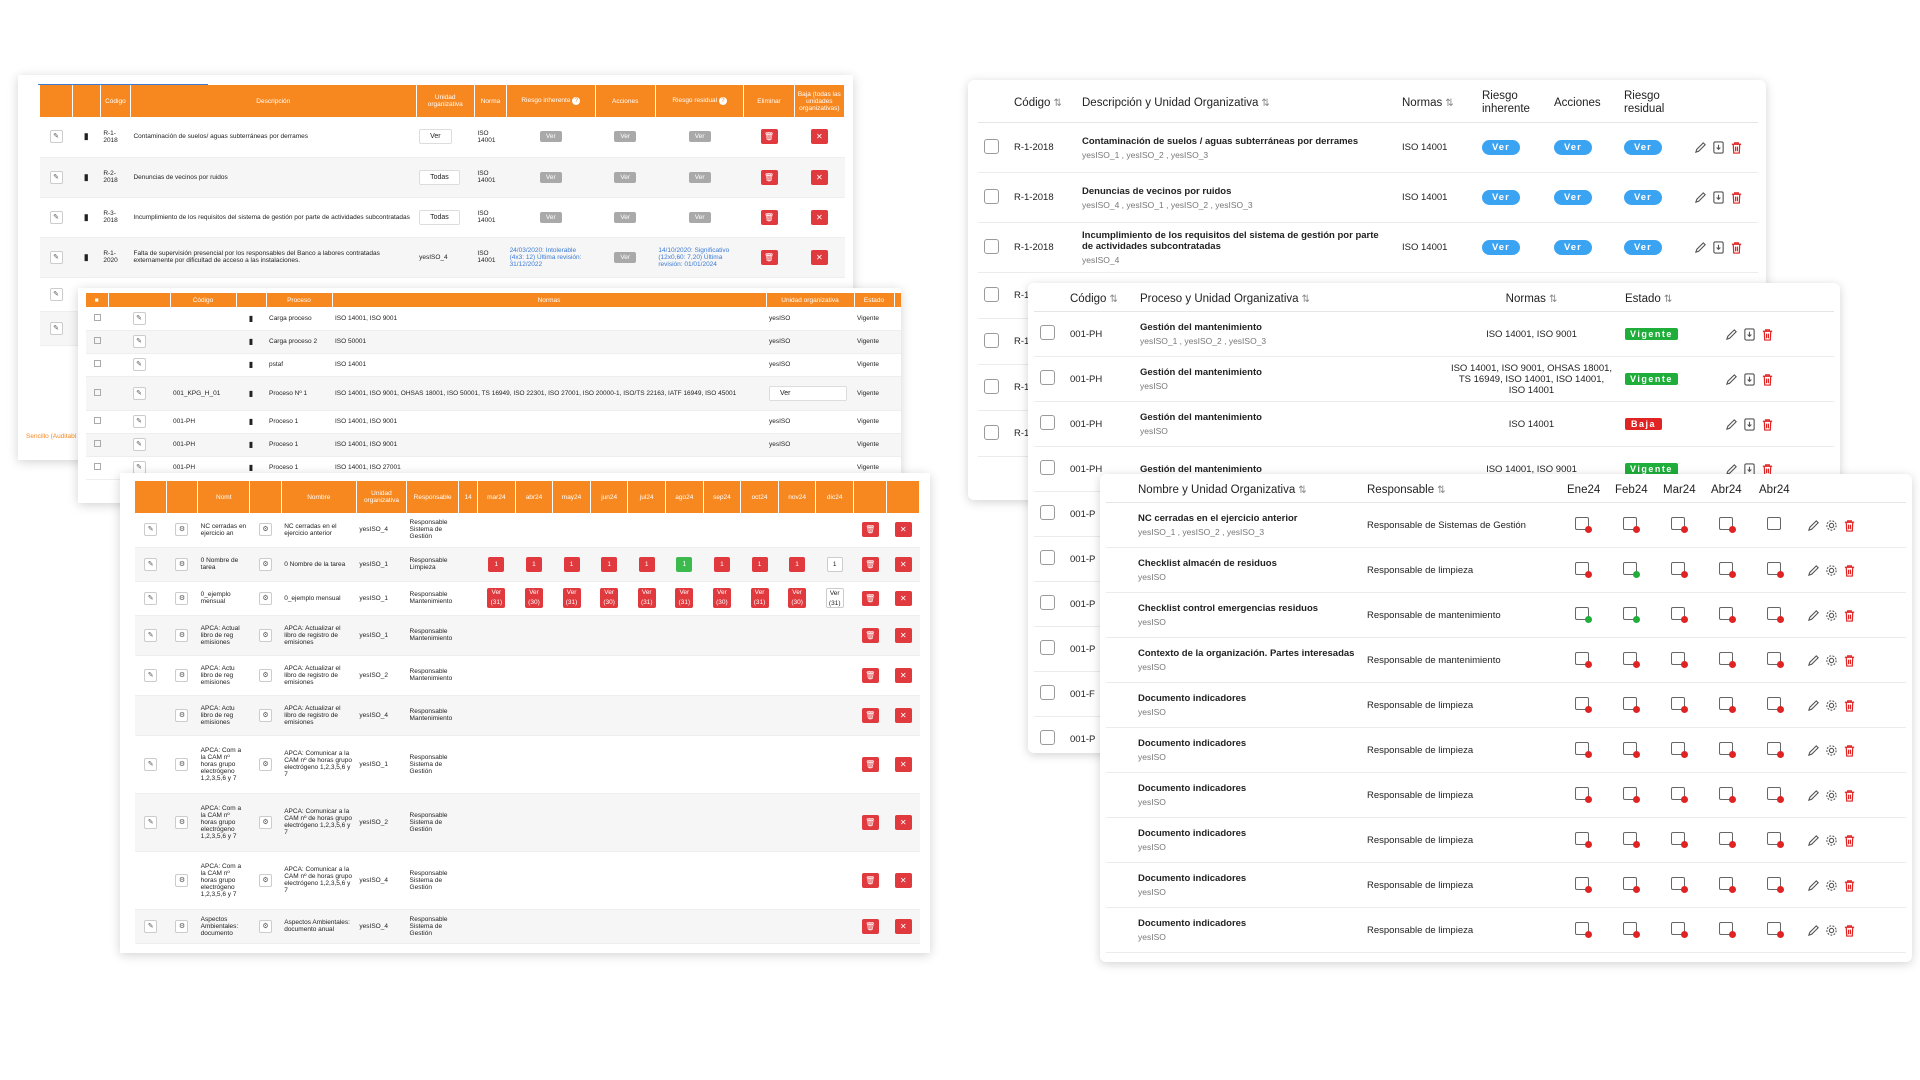 The image size is (1920, 1080). Describe the element at coordinates (1233, 490) in the screenshot. I see `col-name: Nombre y Unidad Organizativa ⇅` at that location.